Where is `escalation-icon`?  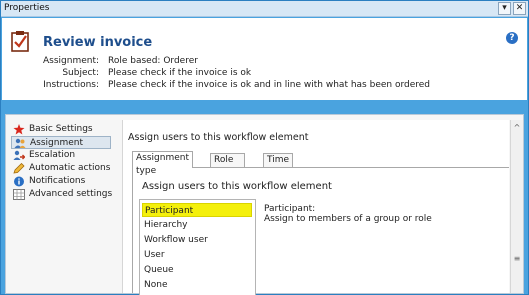 escalation-icon is located at coordinates (19, 155).